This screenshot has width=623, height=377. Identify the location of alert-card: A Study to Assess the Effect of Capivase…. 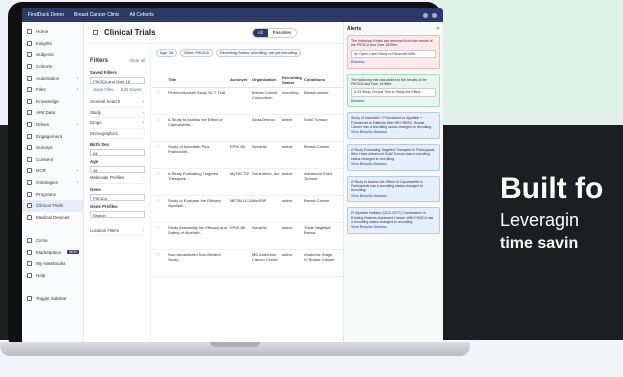
(393, 189).